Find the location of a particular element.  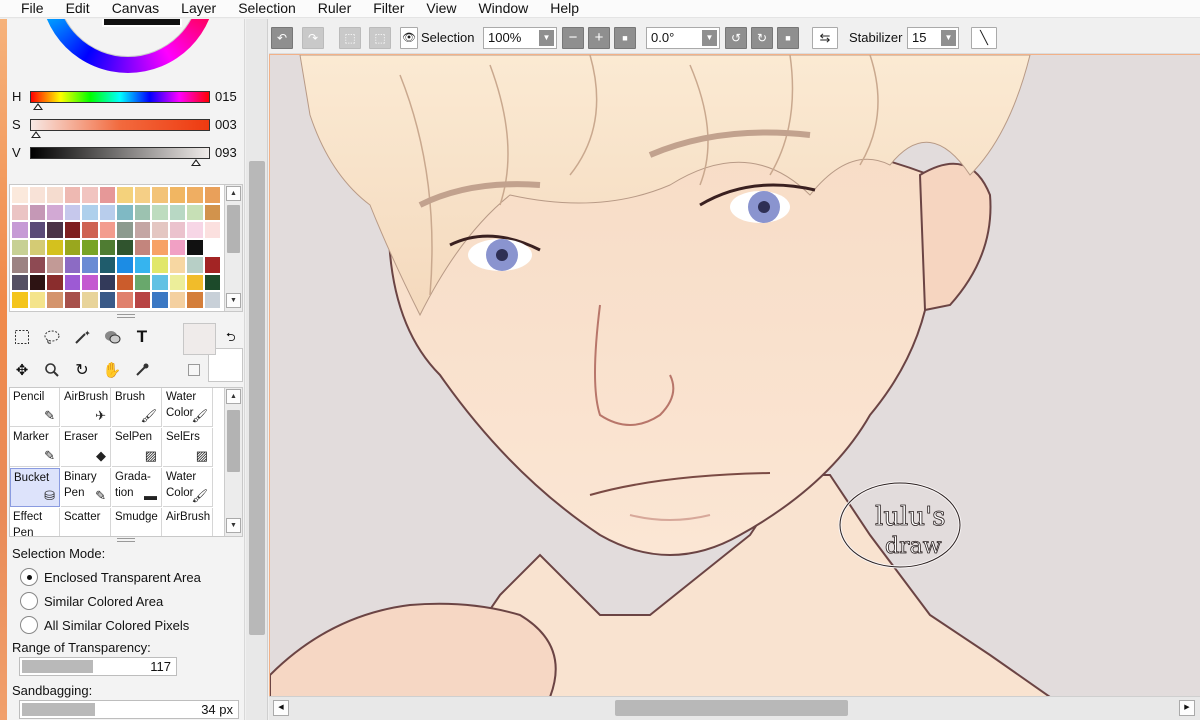

flip-horizontal-icon: ⇆ is located at coordinates (825, 38).